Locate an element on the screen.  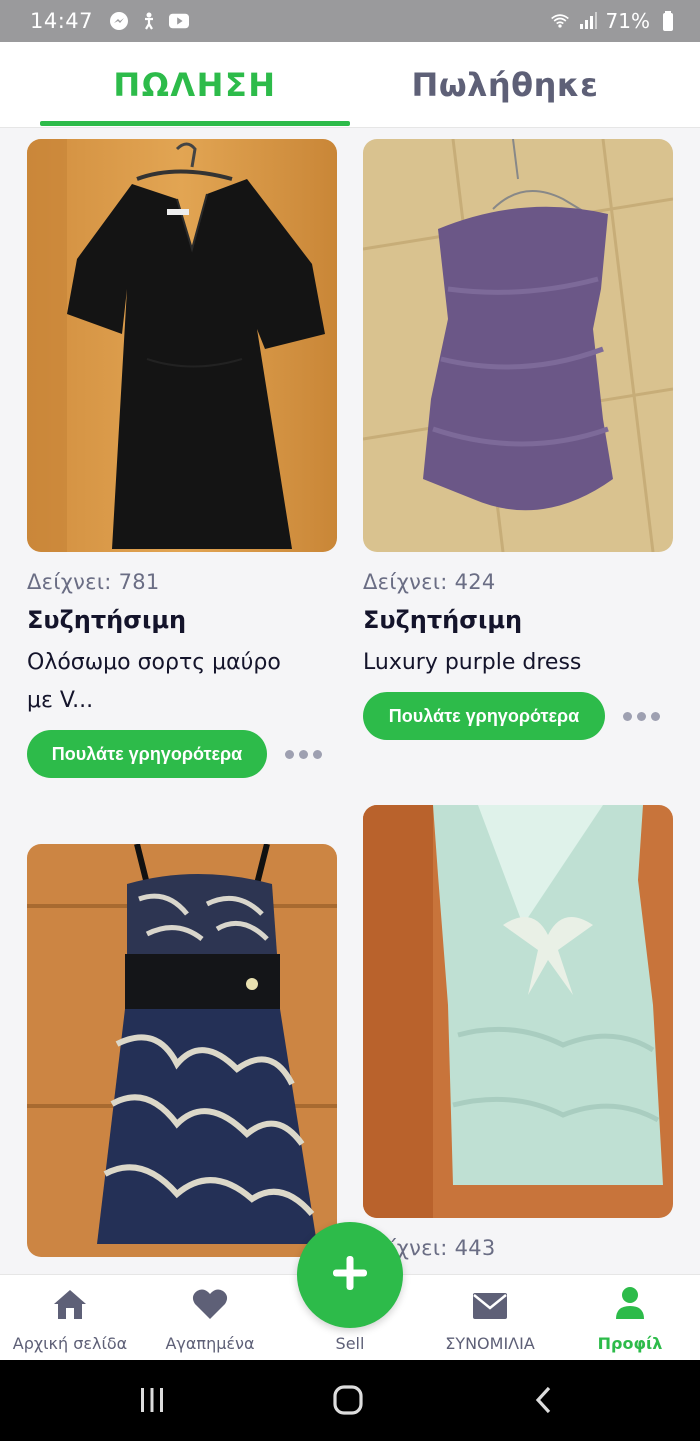
system-navigation-bar is located at coordinates (350, 1400).